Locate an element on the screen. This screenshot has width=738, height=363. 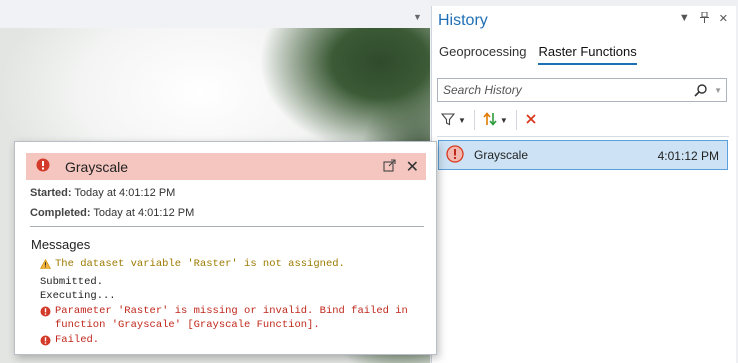
pin-icon is located at coordinates (704, 18).